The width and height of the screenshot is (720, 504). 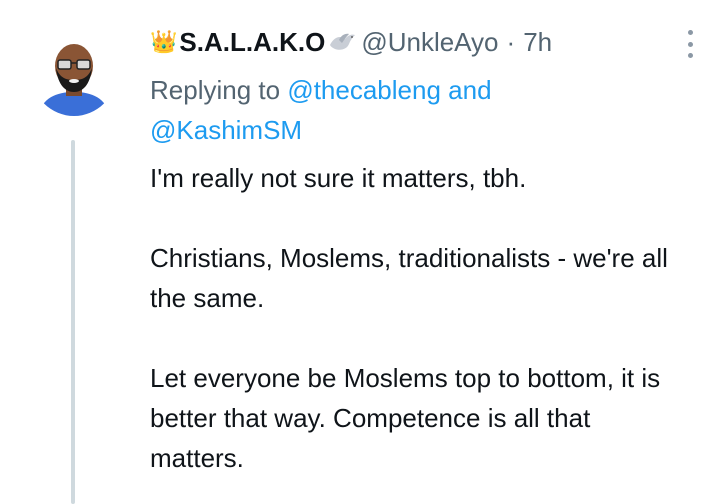 I want to click on user-handle: @UnkleAyo, so click(x=429, y=42).